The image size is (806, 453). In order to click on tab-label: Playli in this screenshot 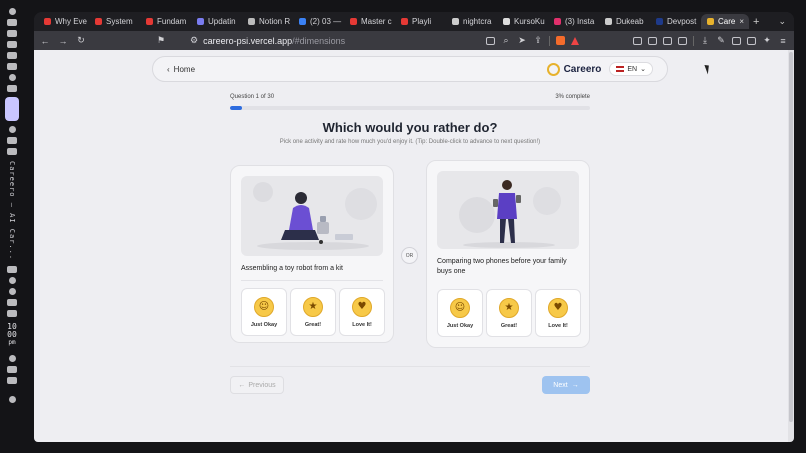, I will do `click(422, 21)`.